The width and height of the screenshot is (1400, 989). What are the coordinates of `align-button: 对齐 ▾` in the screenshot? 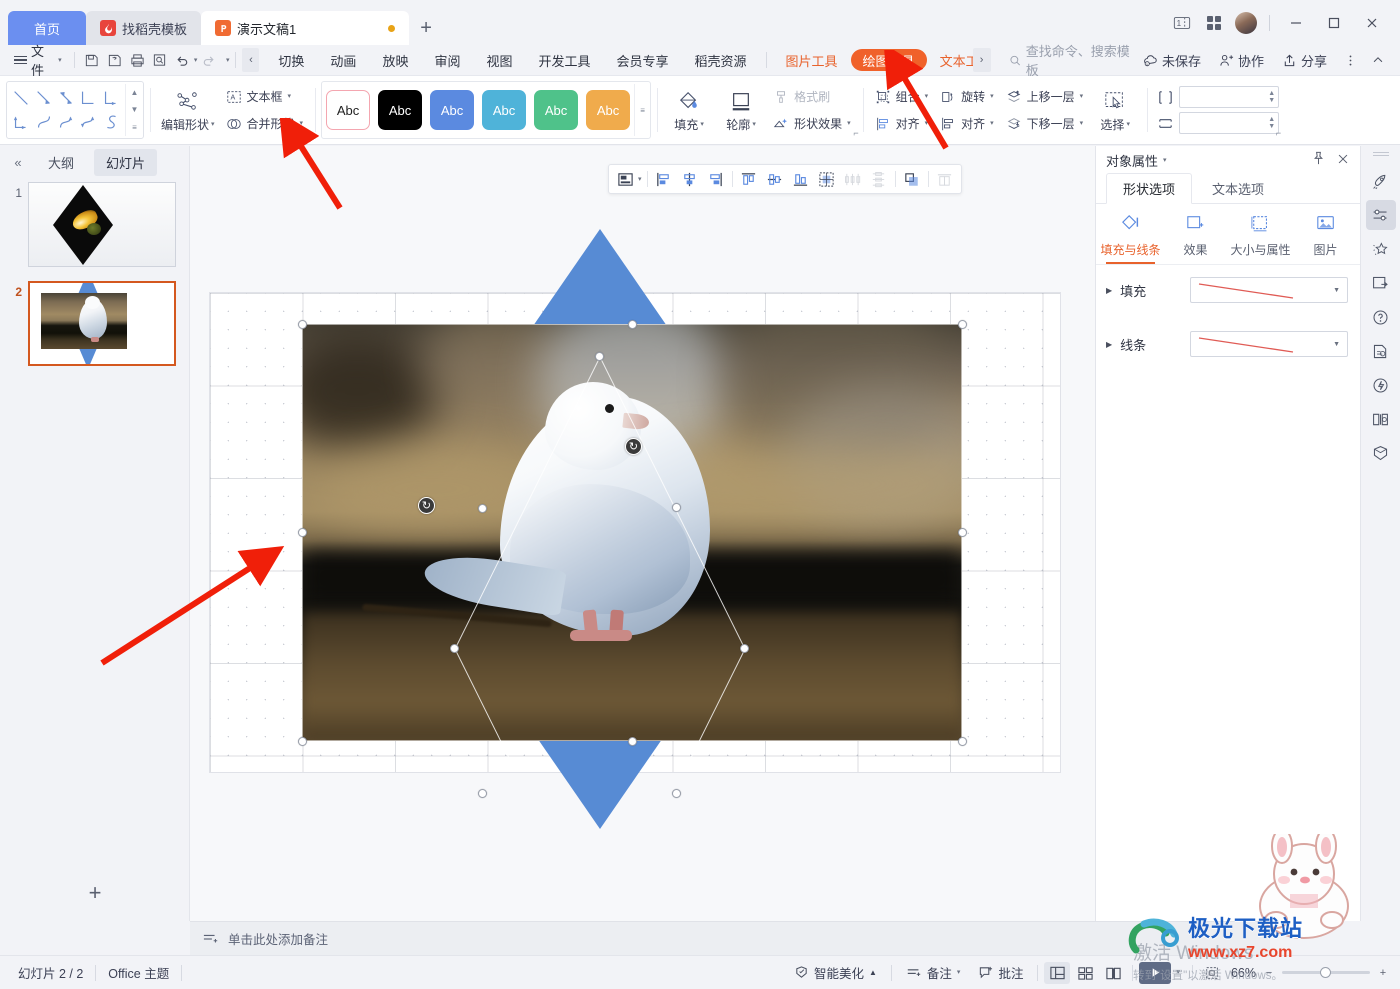 It's located at (902, 123).